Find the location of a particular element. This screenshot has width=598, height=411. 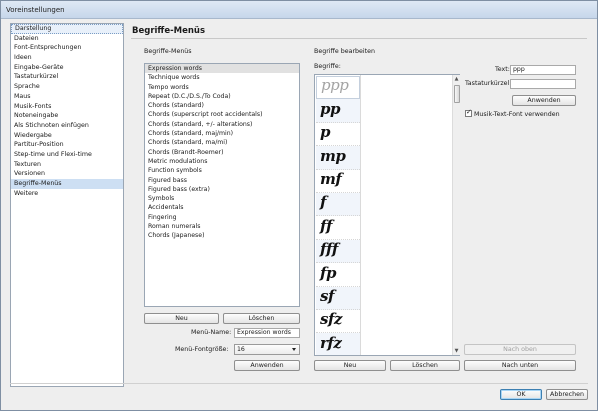

footer-divider is located at coordinates (299, 383).